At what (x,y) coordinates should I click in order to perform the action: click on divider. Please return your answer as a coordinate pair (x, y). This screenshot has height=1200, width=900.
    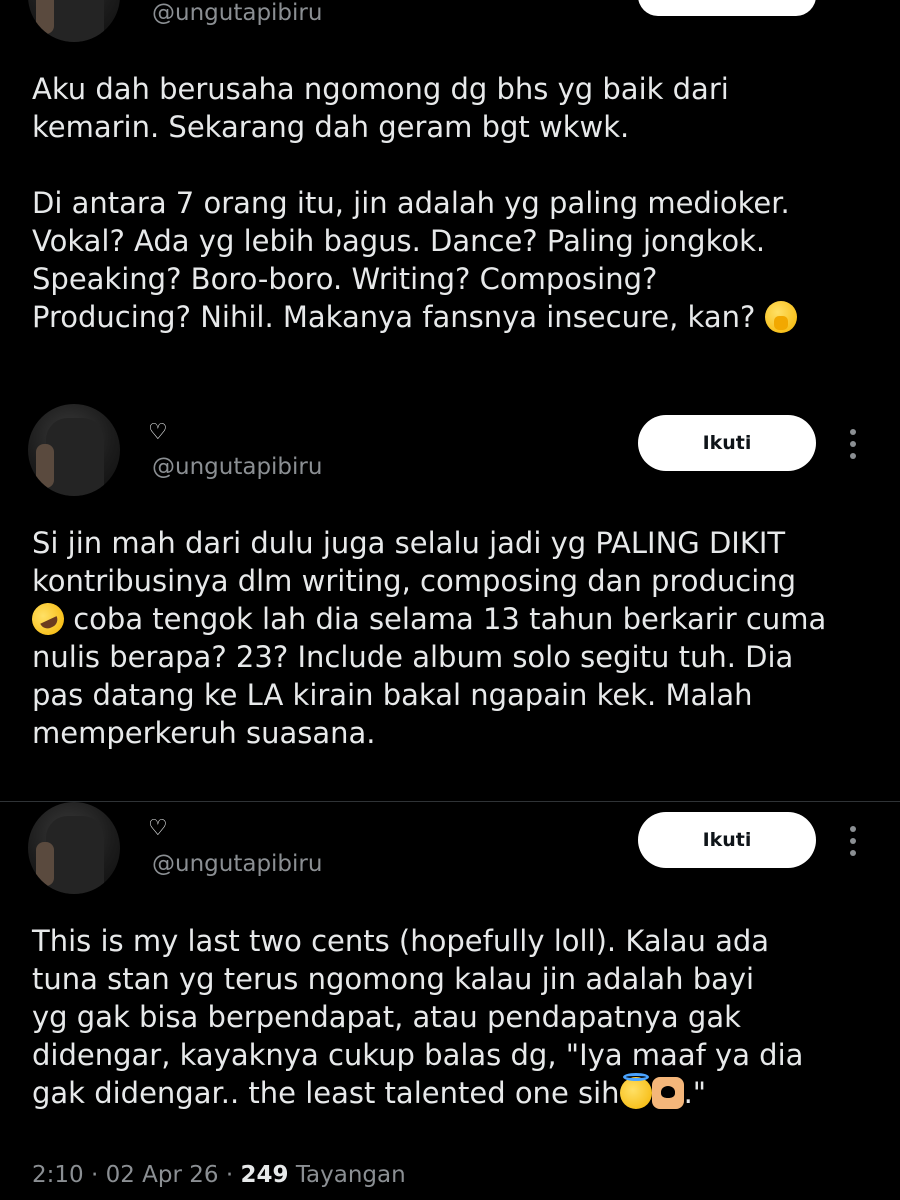
    Looking at the image, I should click on (450, 801).